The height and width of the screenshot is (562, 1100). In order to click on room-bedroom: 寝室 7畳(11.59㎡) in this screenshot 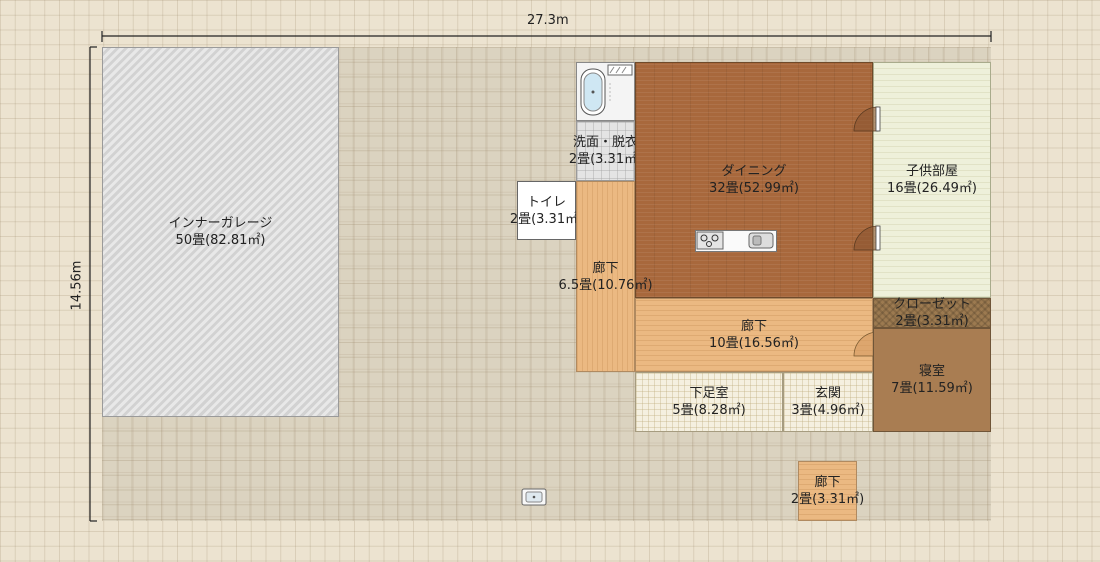, I will do `click(932, 380)`.